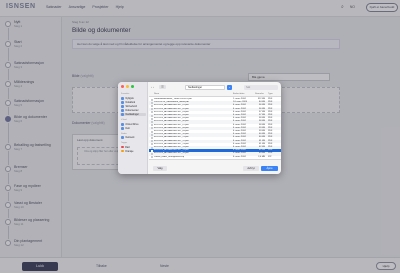  Describe the element at coordinates (124, 120) in the screenshot. I see `icloud-heading: iCloud` at that location.